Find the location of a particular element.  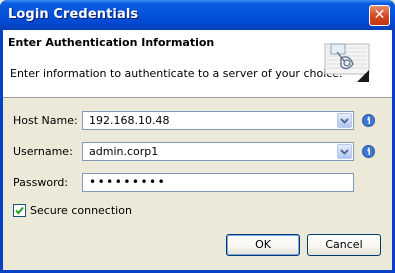

secure-connection-checkbox is located at coordinates (19, 210).